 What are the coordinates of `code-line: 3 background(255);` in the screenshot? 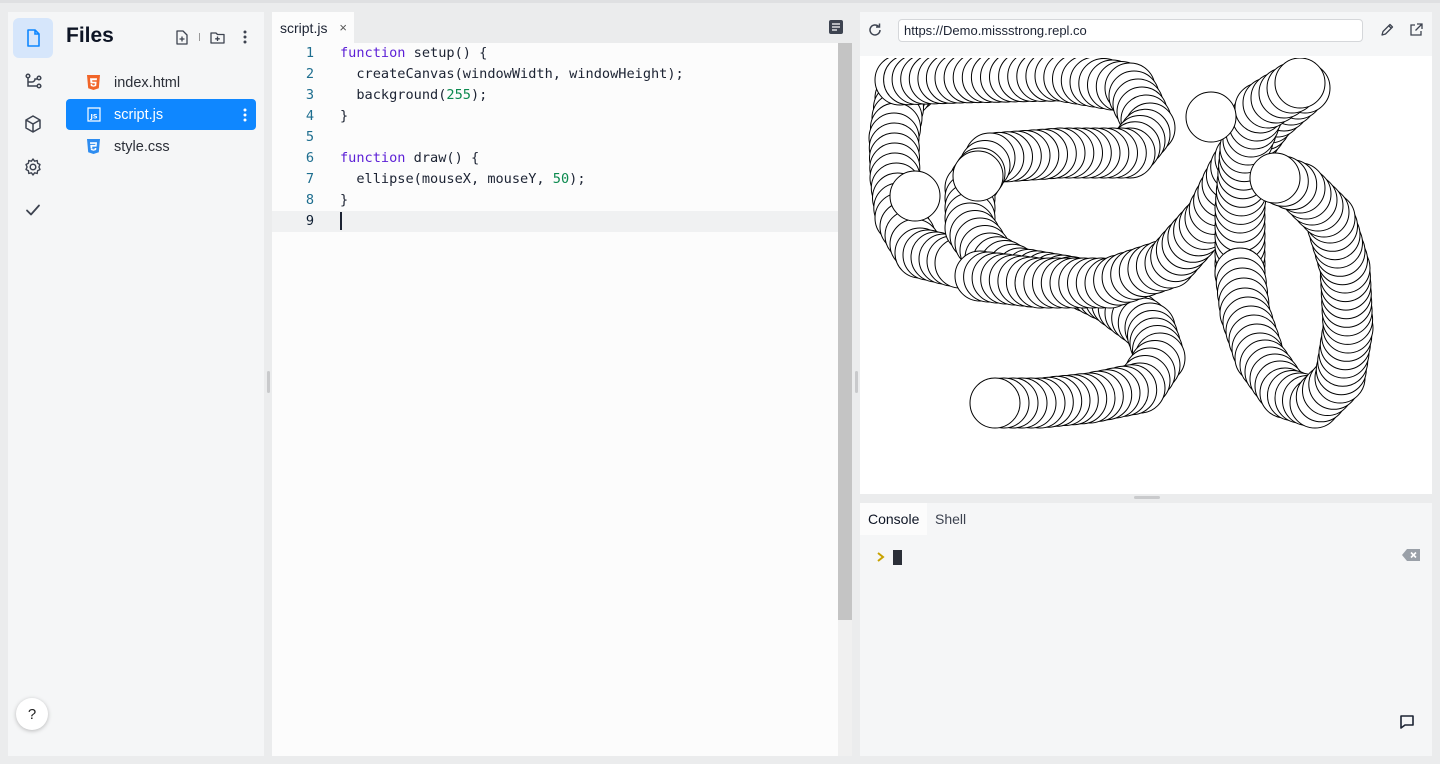 It's located at (555, 95).